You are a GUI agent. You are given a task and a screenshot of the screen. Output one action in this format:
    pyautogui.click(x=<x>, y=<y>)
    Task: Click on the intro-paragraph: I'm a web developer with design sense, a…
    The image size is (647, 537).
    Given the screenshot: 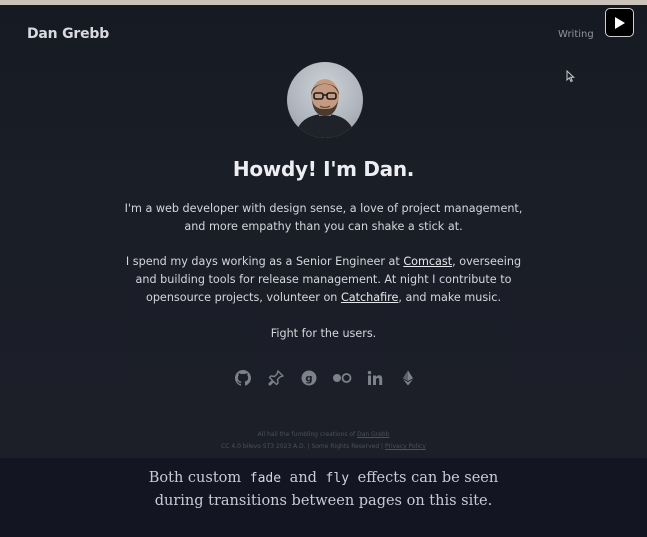 What is the action you would take?
    pyautogui.click(x=323, y=218)
    